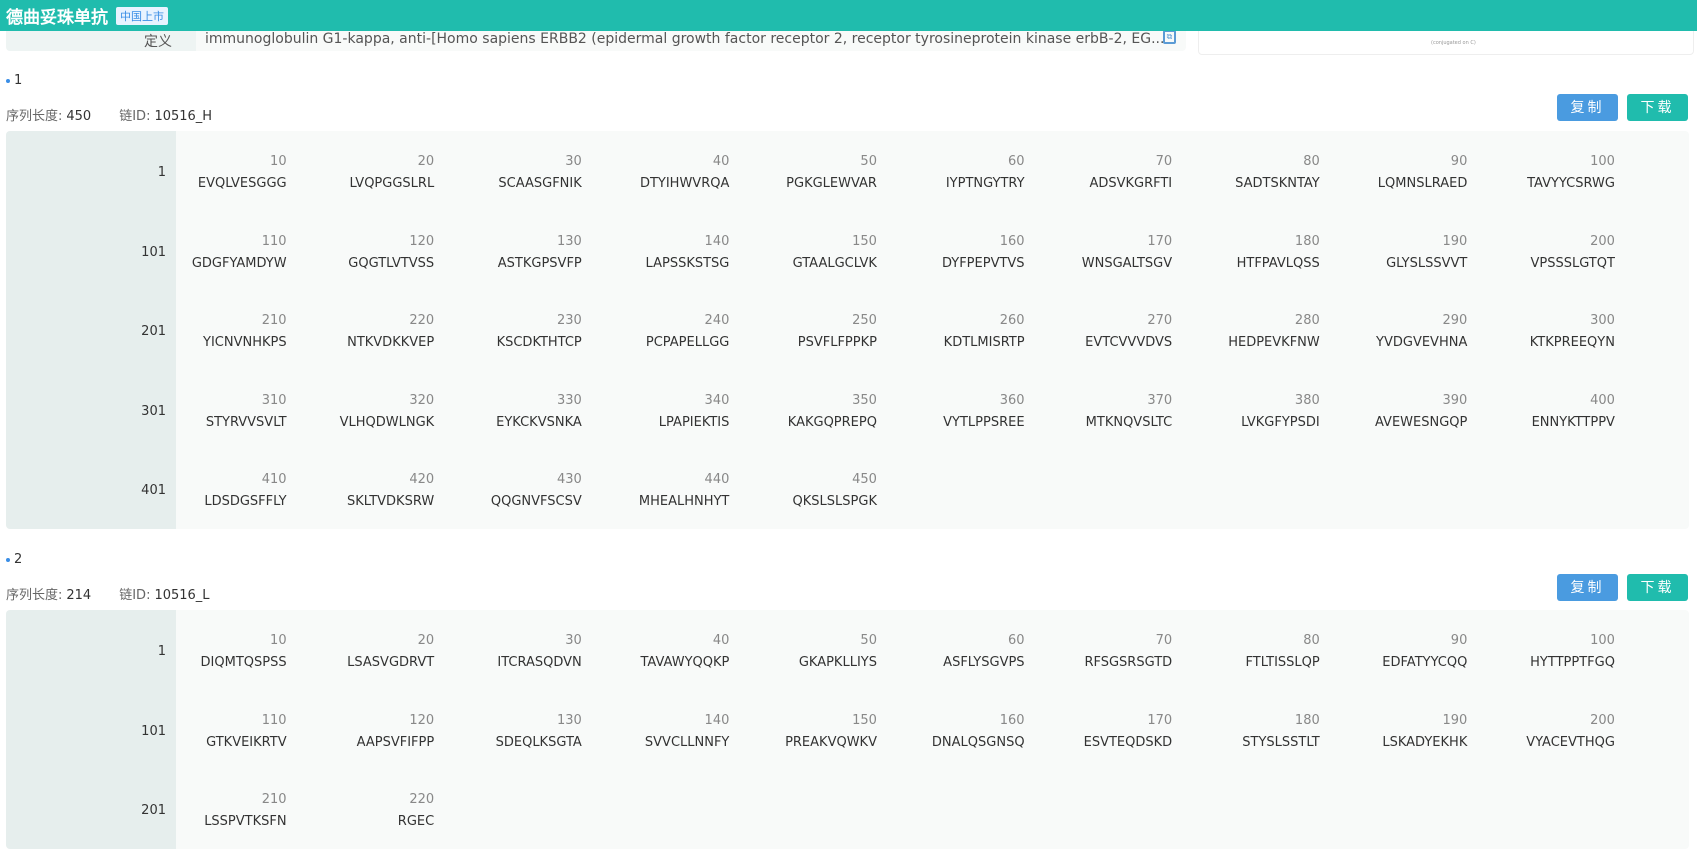 This screenshot has width=1697, height=849. I want to click on residue-sequence: WNSGALTSGV, so click(1127, 263).